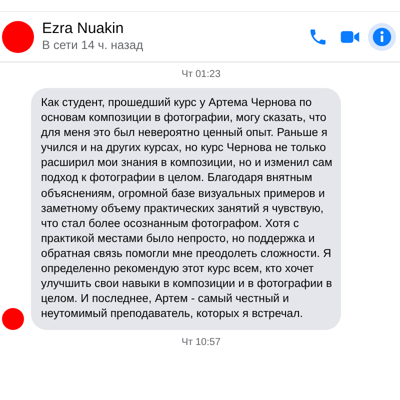 This screenshot has height=400, width=400. Describe the element at coordinates (318, 36) in the screenshot. I see `phone-icon` at that location.